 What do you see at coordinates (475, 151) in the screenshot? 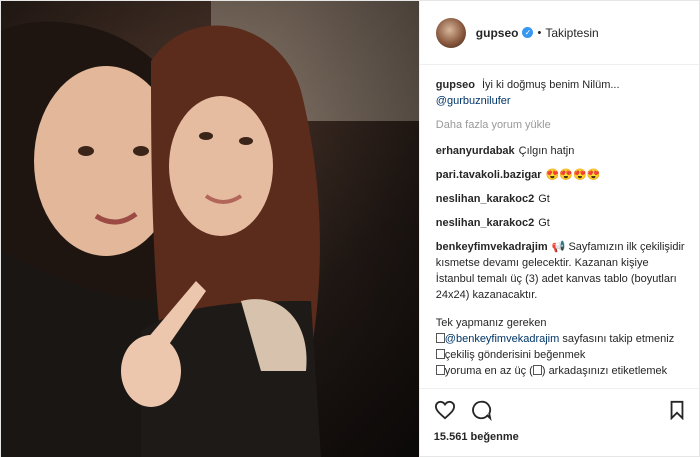
I see `comment-username: erhanyurdabak` at bounding box center [475, 151].